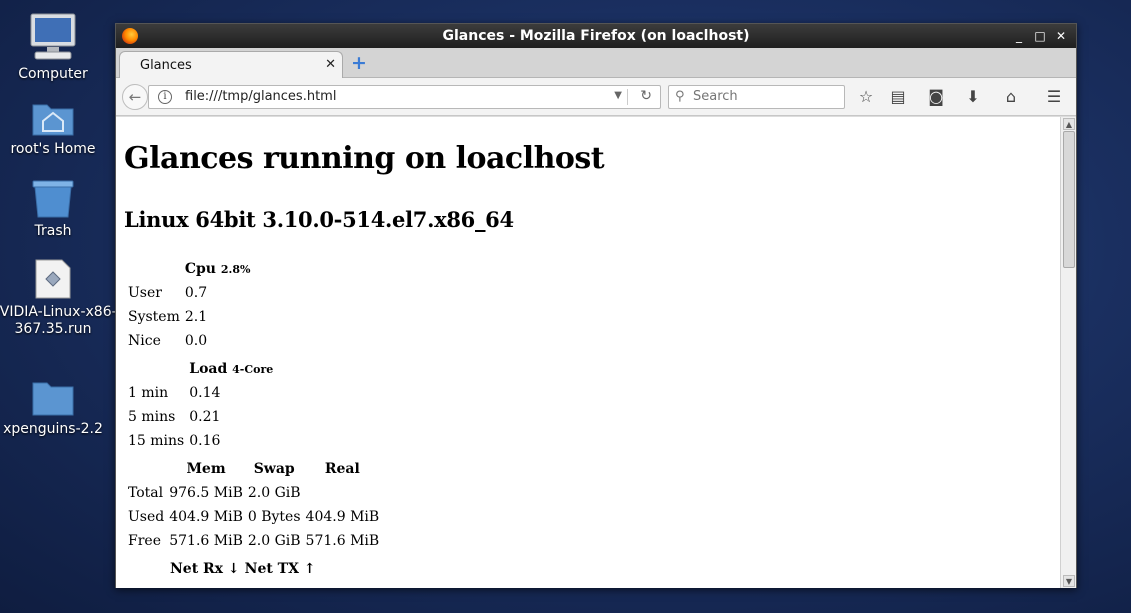  What do you see at coordinates (205, 417) in the screenshot?
I see `load-value: 0.21` at bounding box center [205, 417].